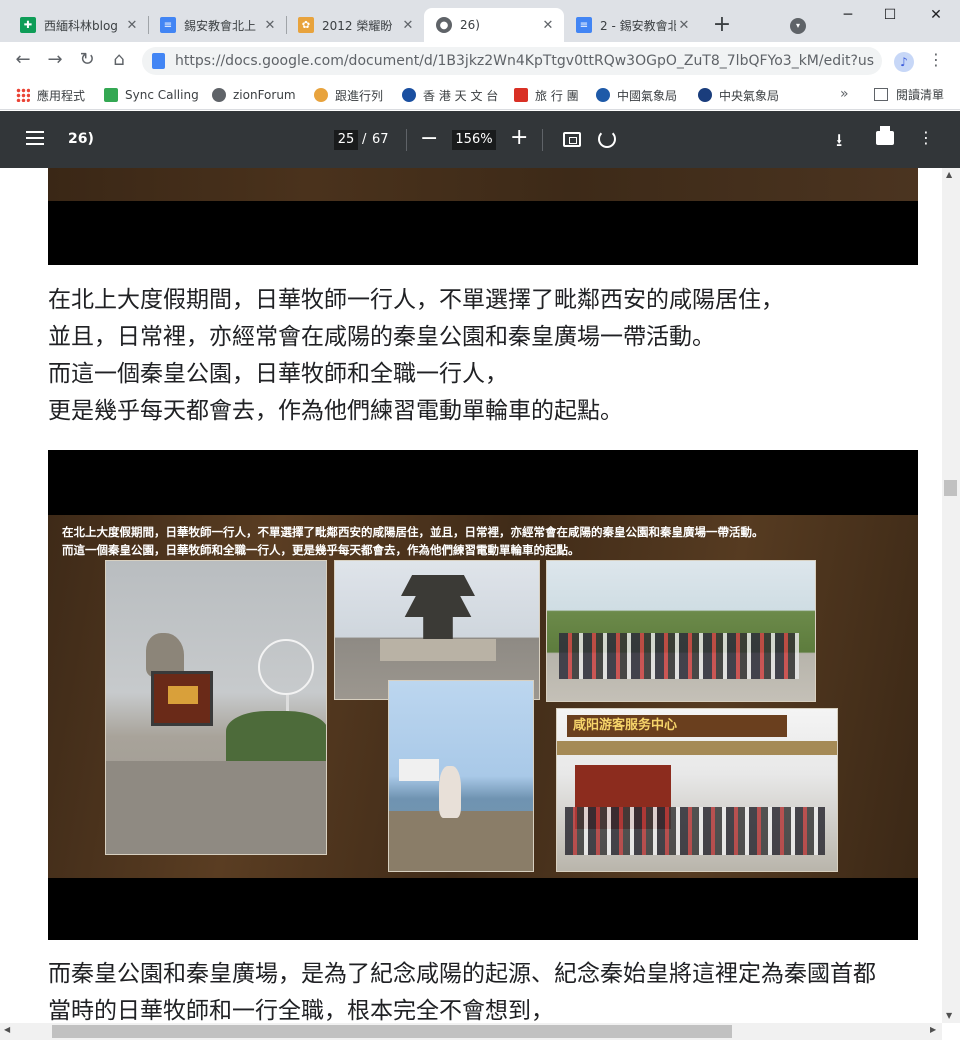 Image resolution: width=960 pixels, height=1040 pixels. What do you see at coordinates (429, 138) in the screenshot?
I see `zoom-out-button: −` at bounding box center [429, 138].